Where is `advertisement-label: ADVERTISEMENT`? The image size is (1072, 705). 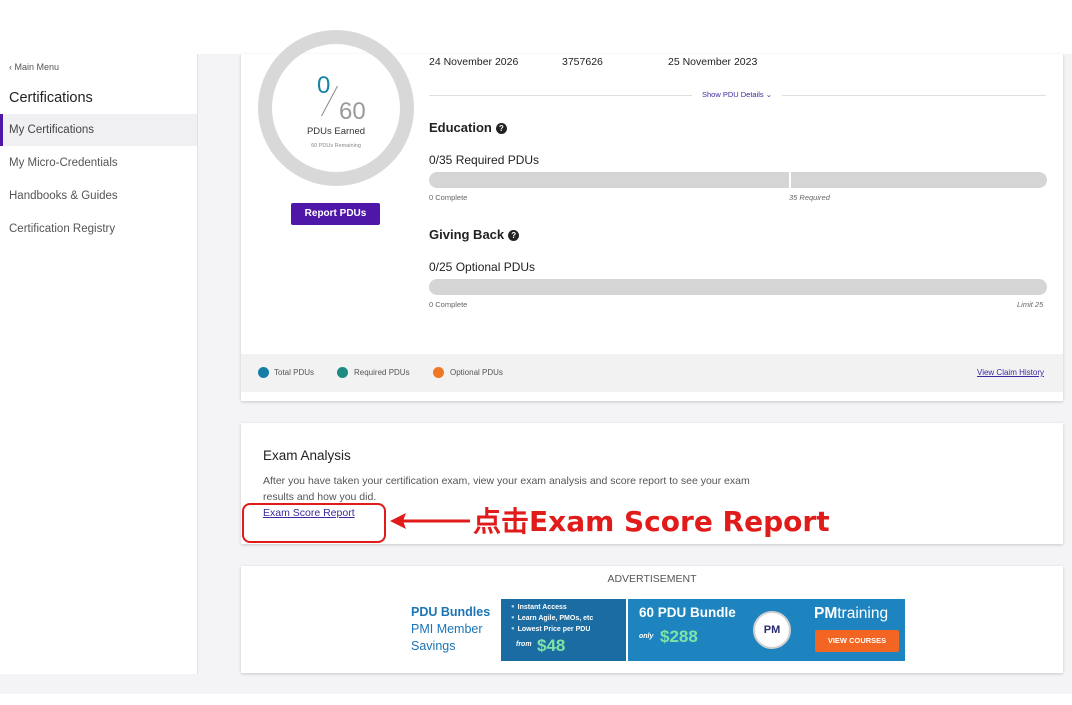 advertisement-label: ADVERTISEMENT is located at coordinates (652, 579).